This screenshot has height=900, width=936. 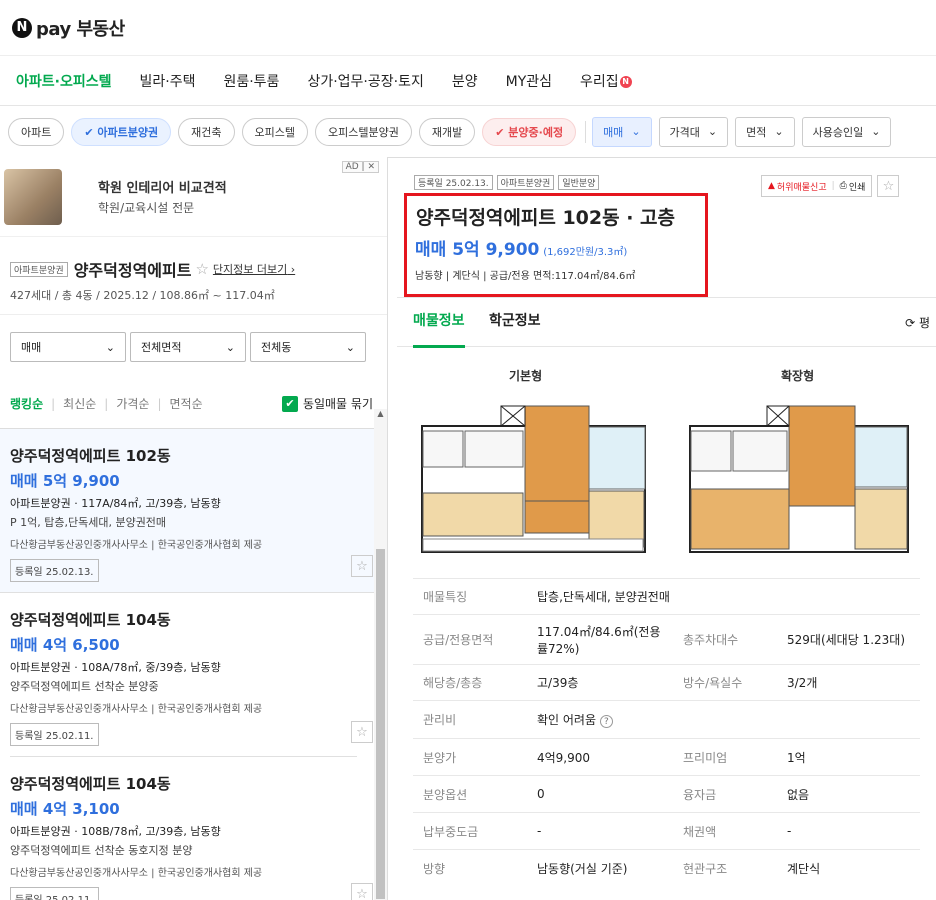 I want to click on list-item-price: 매매 4억 3,100, so click(x=65, y=809).